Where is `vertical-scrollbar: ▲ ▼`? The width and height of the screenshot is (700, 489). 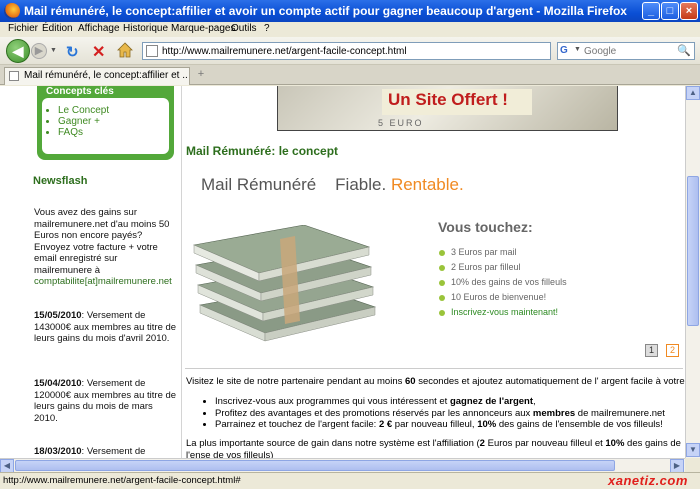 vertical-scrollbar: ▲ ▼ is located at coordinates (692, 272).